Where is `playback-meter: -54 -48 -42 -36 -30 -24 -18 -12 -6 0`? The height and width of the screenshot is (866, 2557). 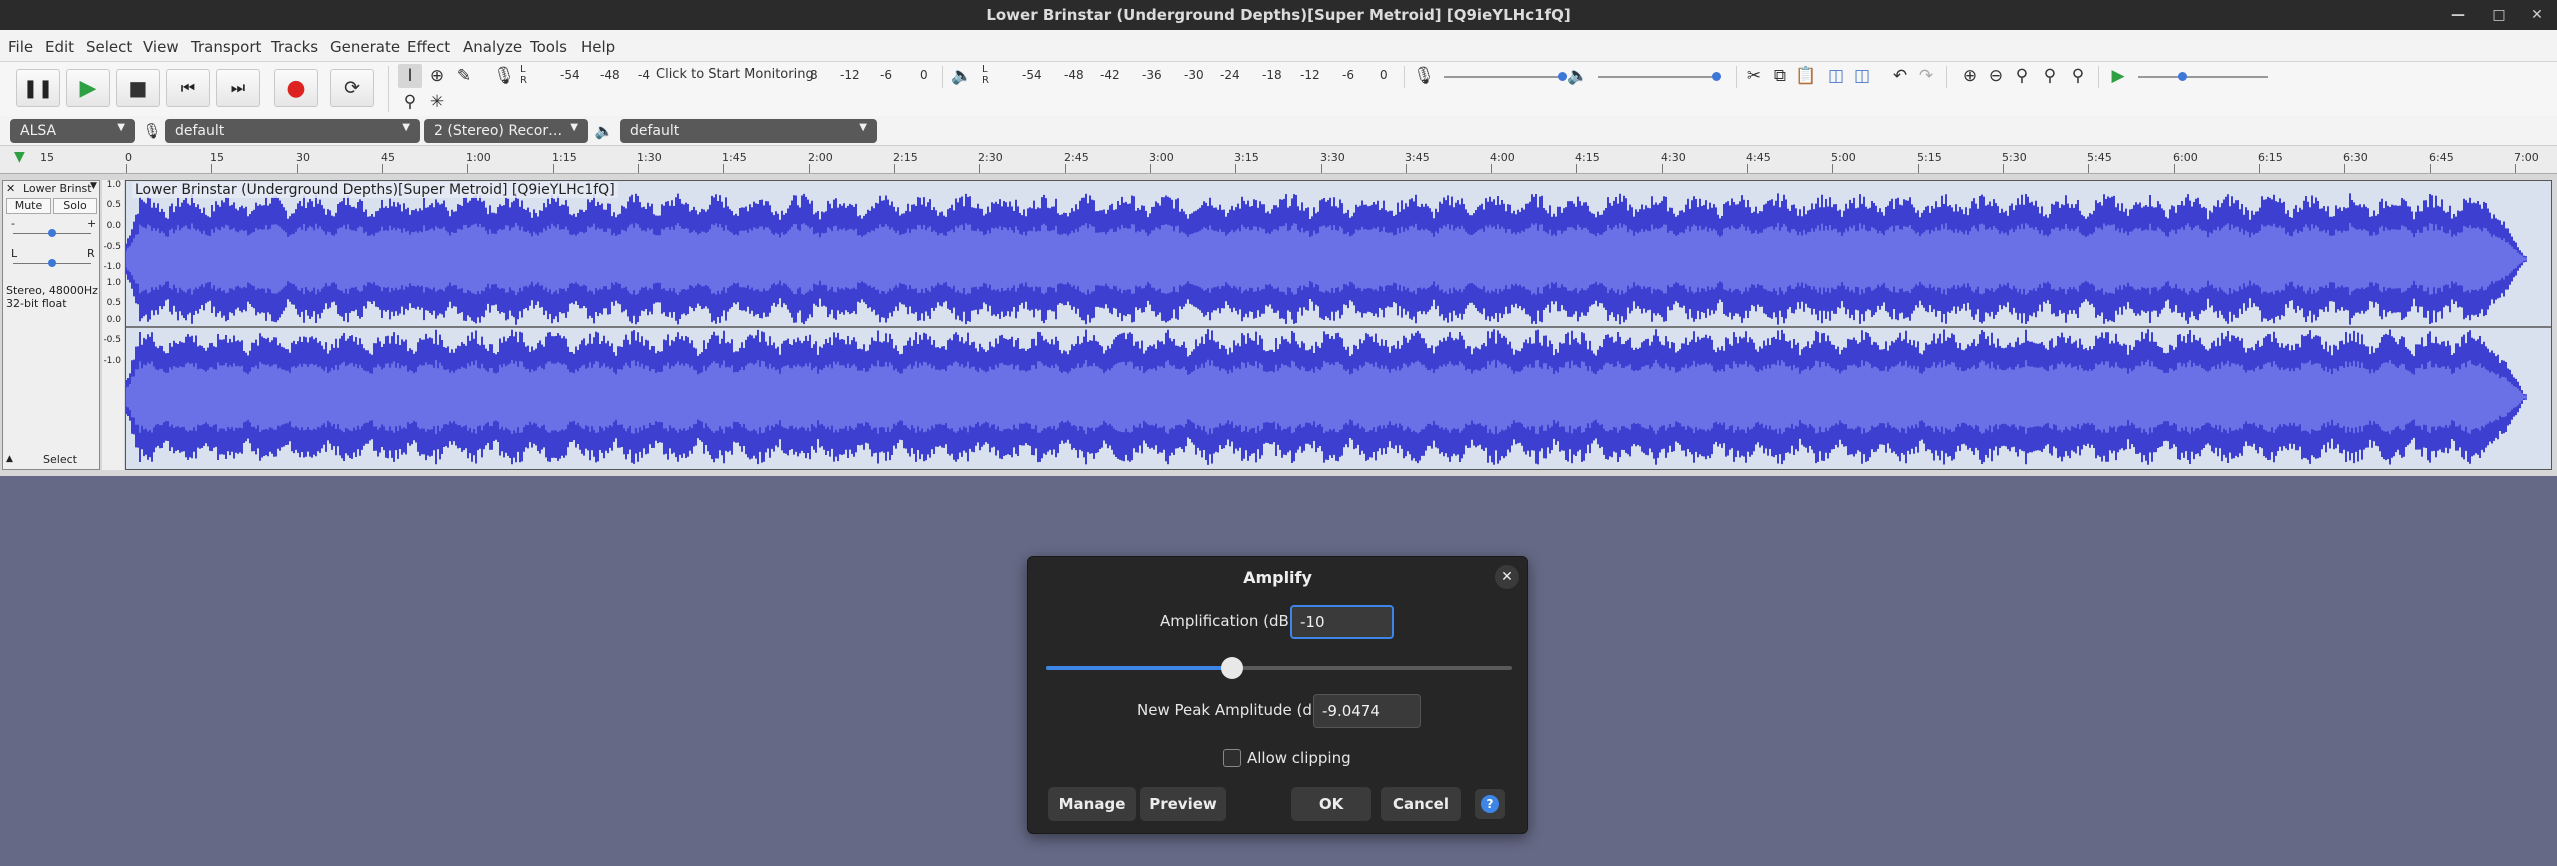 playback-meter: -54 -48 -42 -36 -30 -24 -18 -12 -6 0 is located at coordinates (1192, 75).